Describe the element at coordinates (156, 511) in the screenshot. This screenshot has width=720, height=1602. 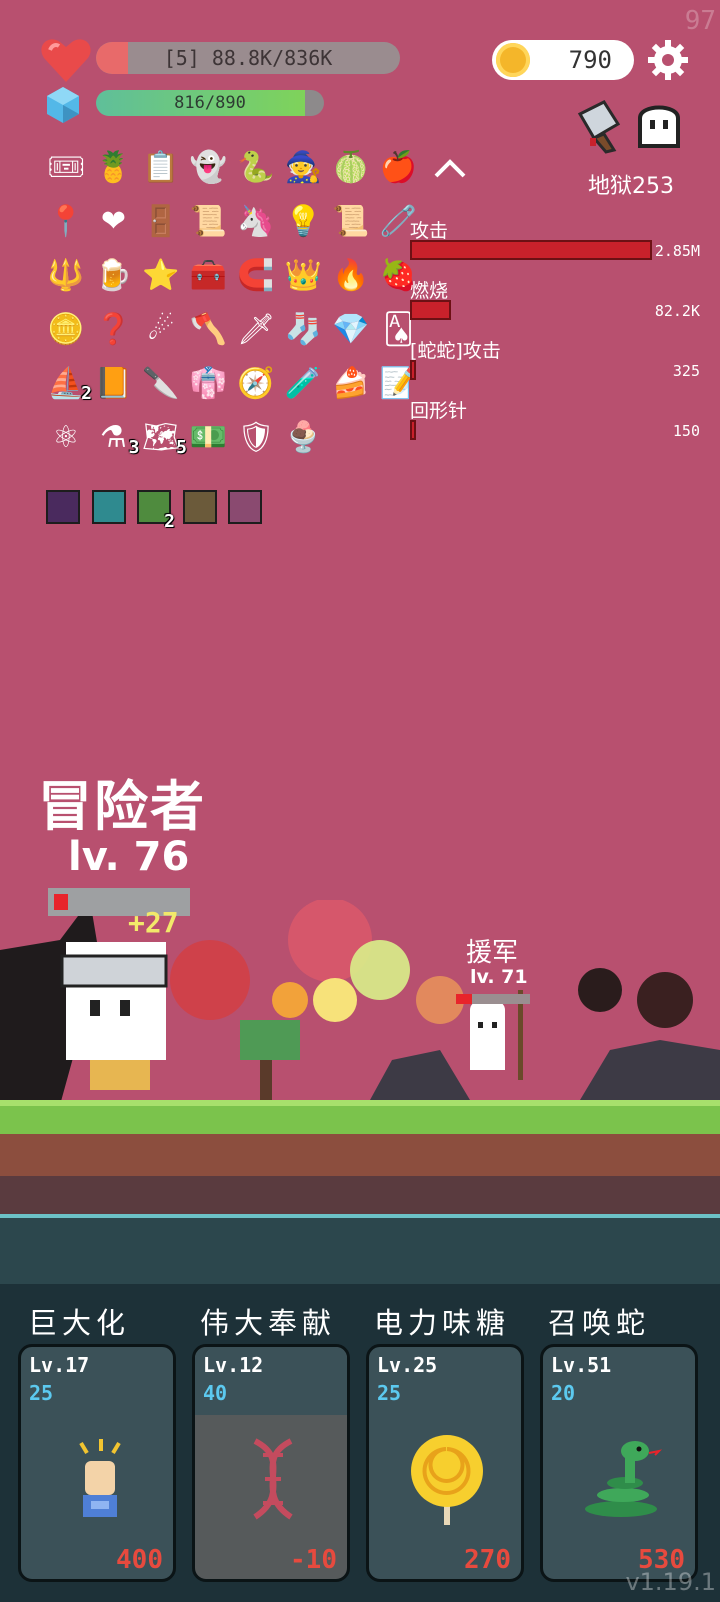
I see `check-card-icon: 2` at that location.